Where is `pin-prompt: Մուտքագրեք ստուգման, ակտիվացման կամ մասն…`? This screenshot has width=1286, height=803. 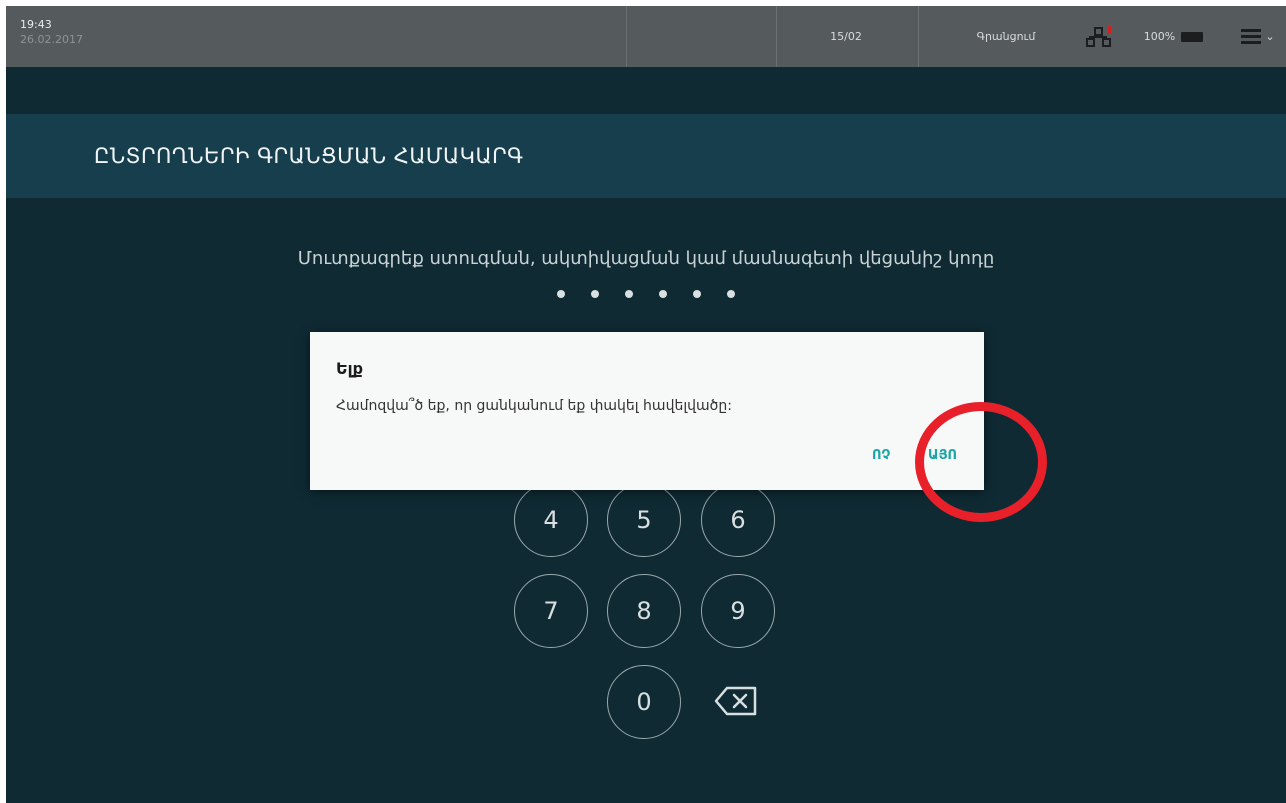
pin-prompt: Մուտքագրեք ստուգման, ակտիվացման կամ մասն… is located at coordinates (646, 258).